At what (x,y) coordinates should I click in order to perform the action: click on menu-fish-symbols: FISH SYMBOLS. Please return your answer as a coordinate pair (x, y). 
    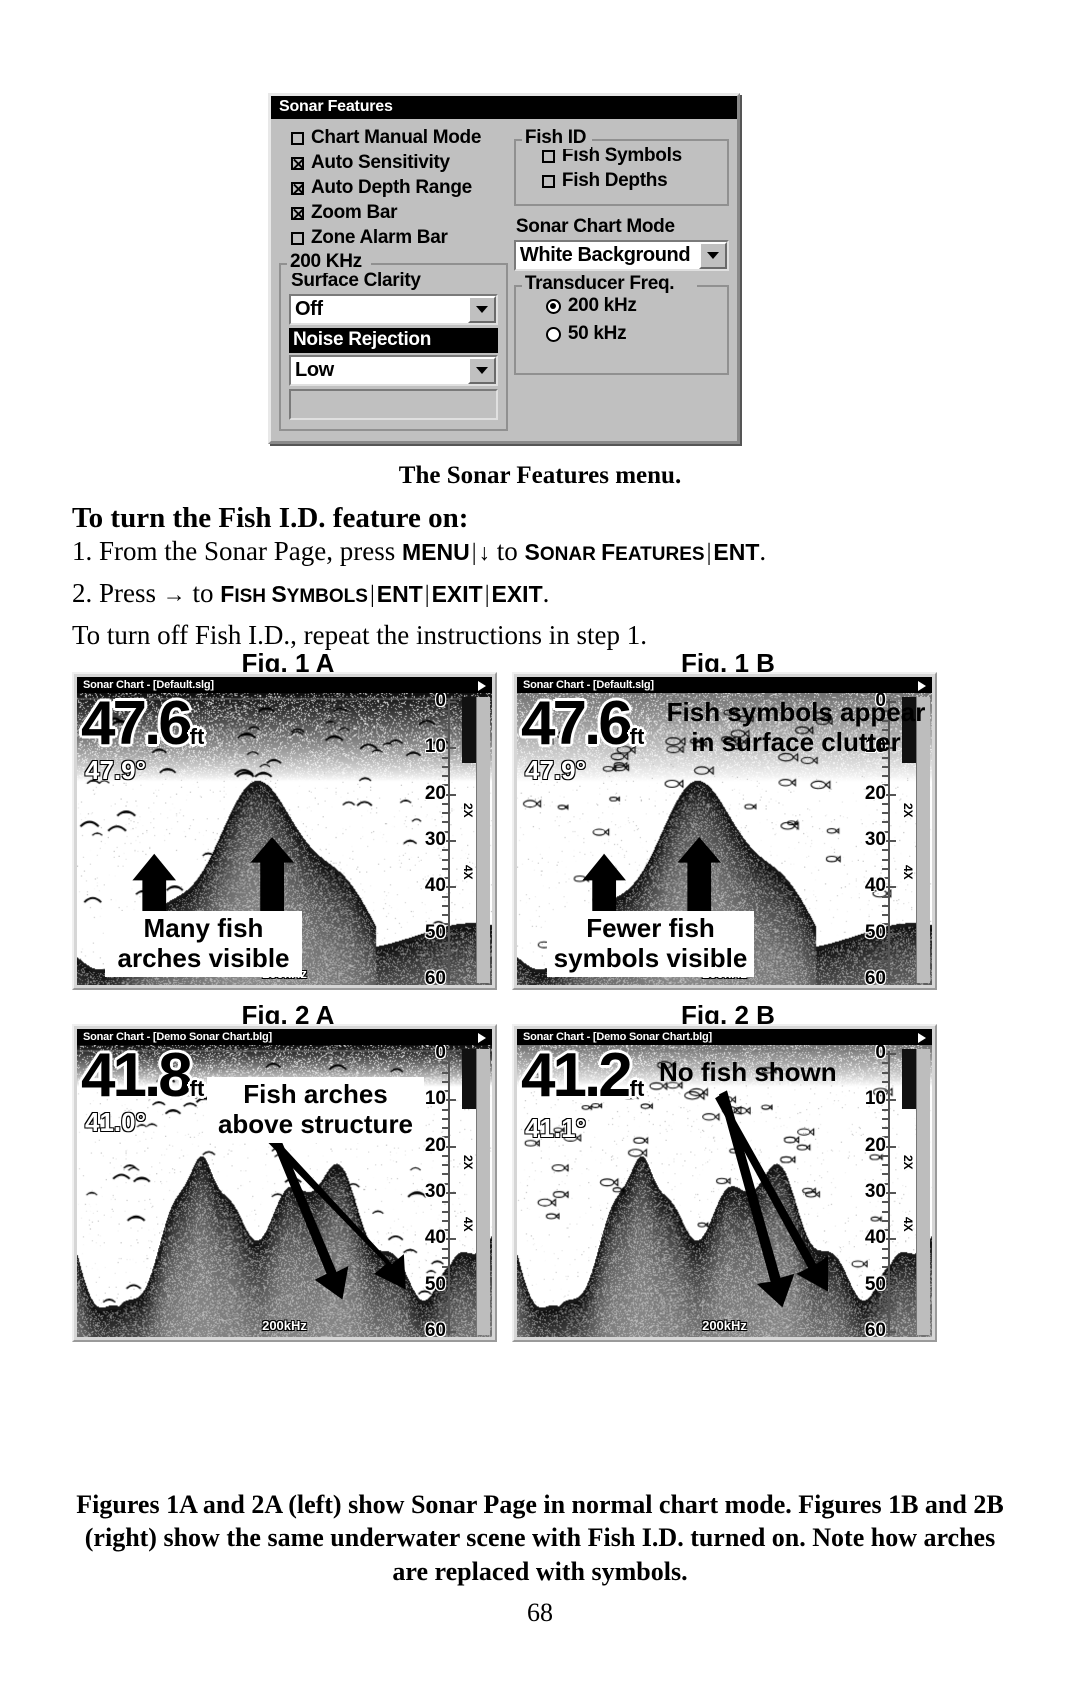
    Looking at the image, I should click on (294, 594).